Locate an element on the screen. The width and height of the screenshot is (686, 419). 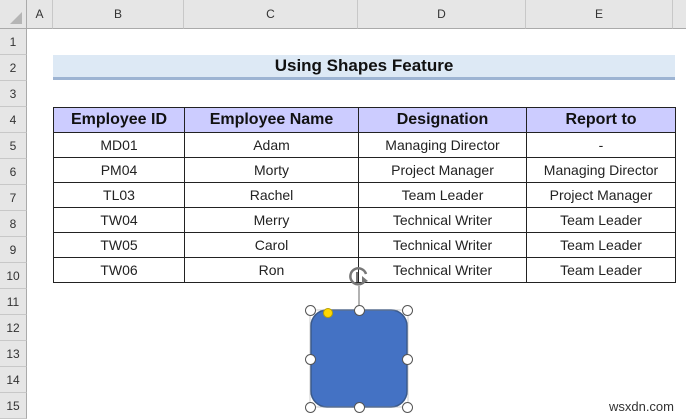
row-header-3: 3 is located at coordinates (13, 94).